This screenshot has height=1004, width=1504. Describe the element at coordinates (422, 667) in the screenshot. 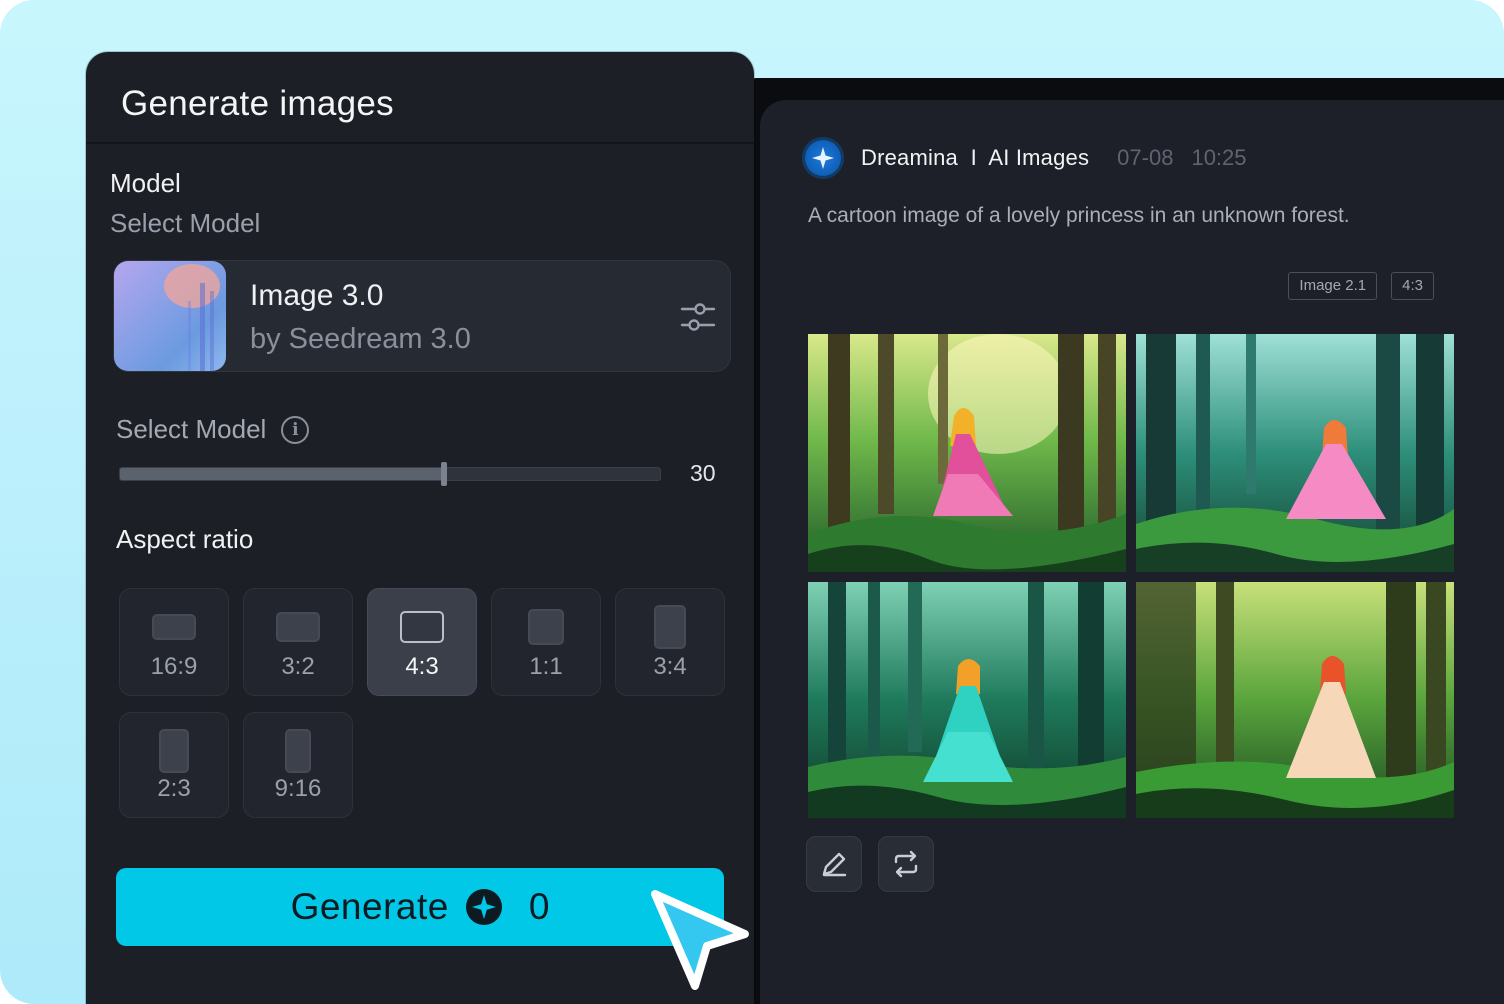

I see `aspect-ratio-option-label: 4:3` at that location.